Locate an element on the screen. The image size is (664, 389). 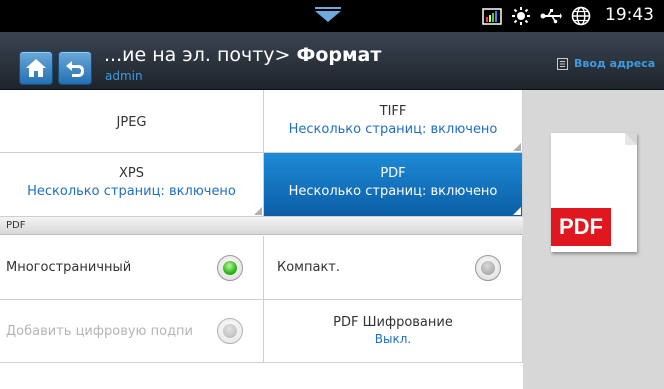
multipage-toggle is located at coordinates (230, 268).